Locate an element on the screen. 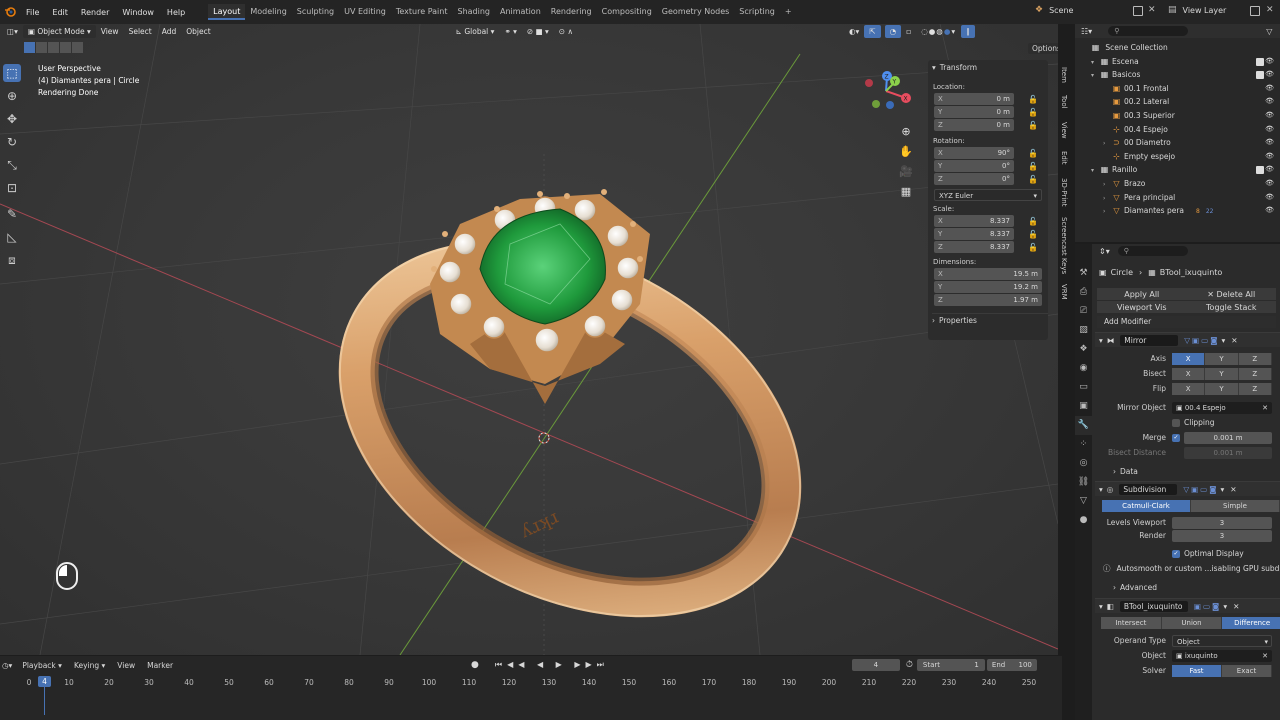  select-intersect-icon is located at coordinates (77, 47).